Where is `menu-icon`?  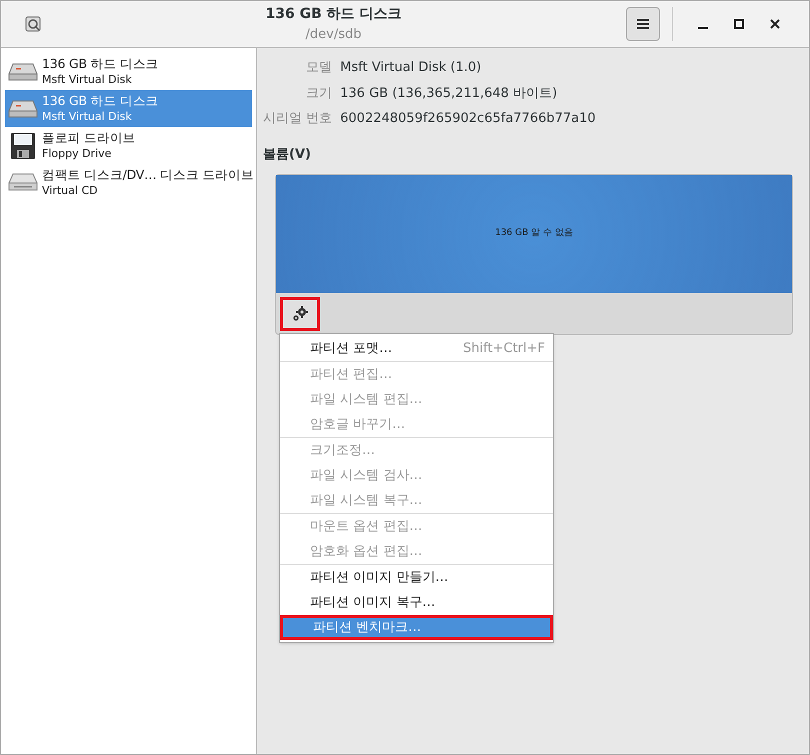 menu-icon is located at coordinates (643, 24).